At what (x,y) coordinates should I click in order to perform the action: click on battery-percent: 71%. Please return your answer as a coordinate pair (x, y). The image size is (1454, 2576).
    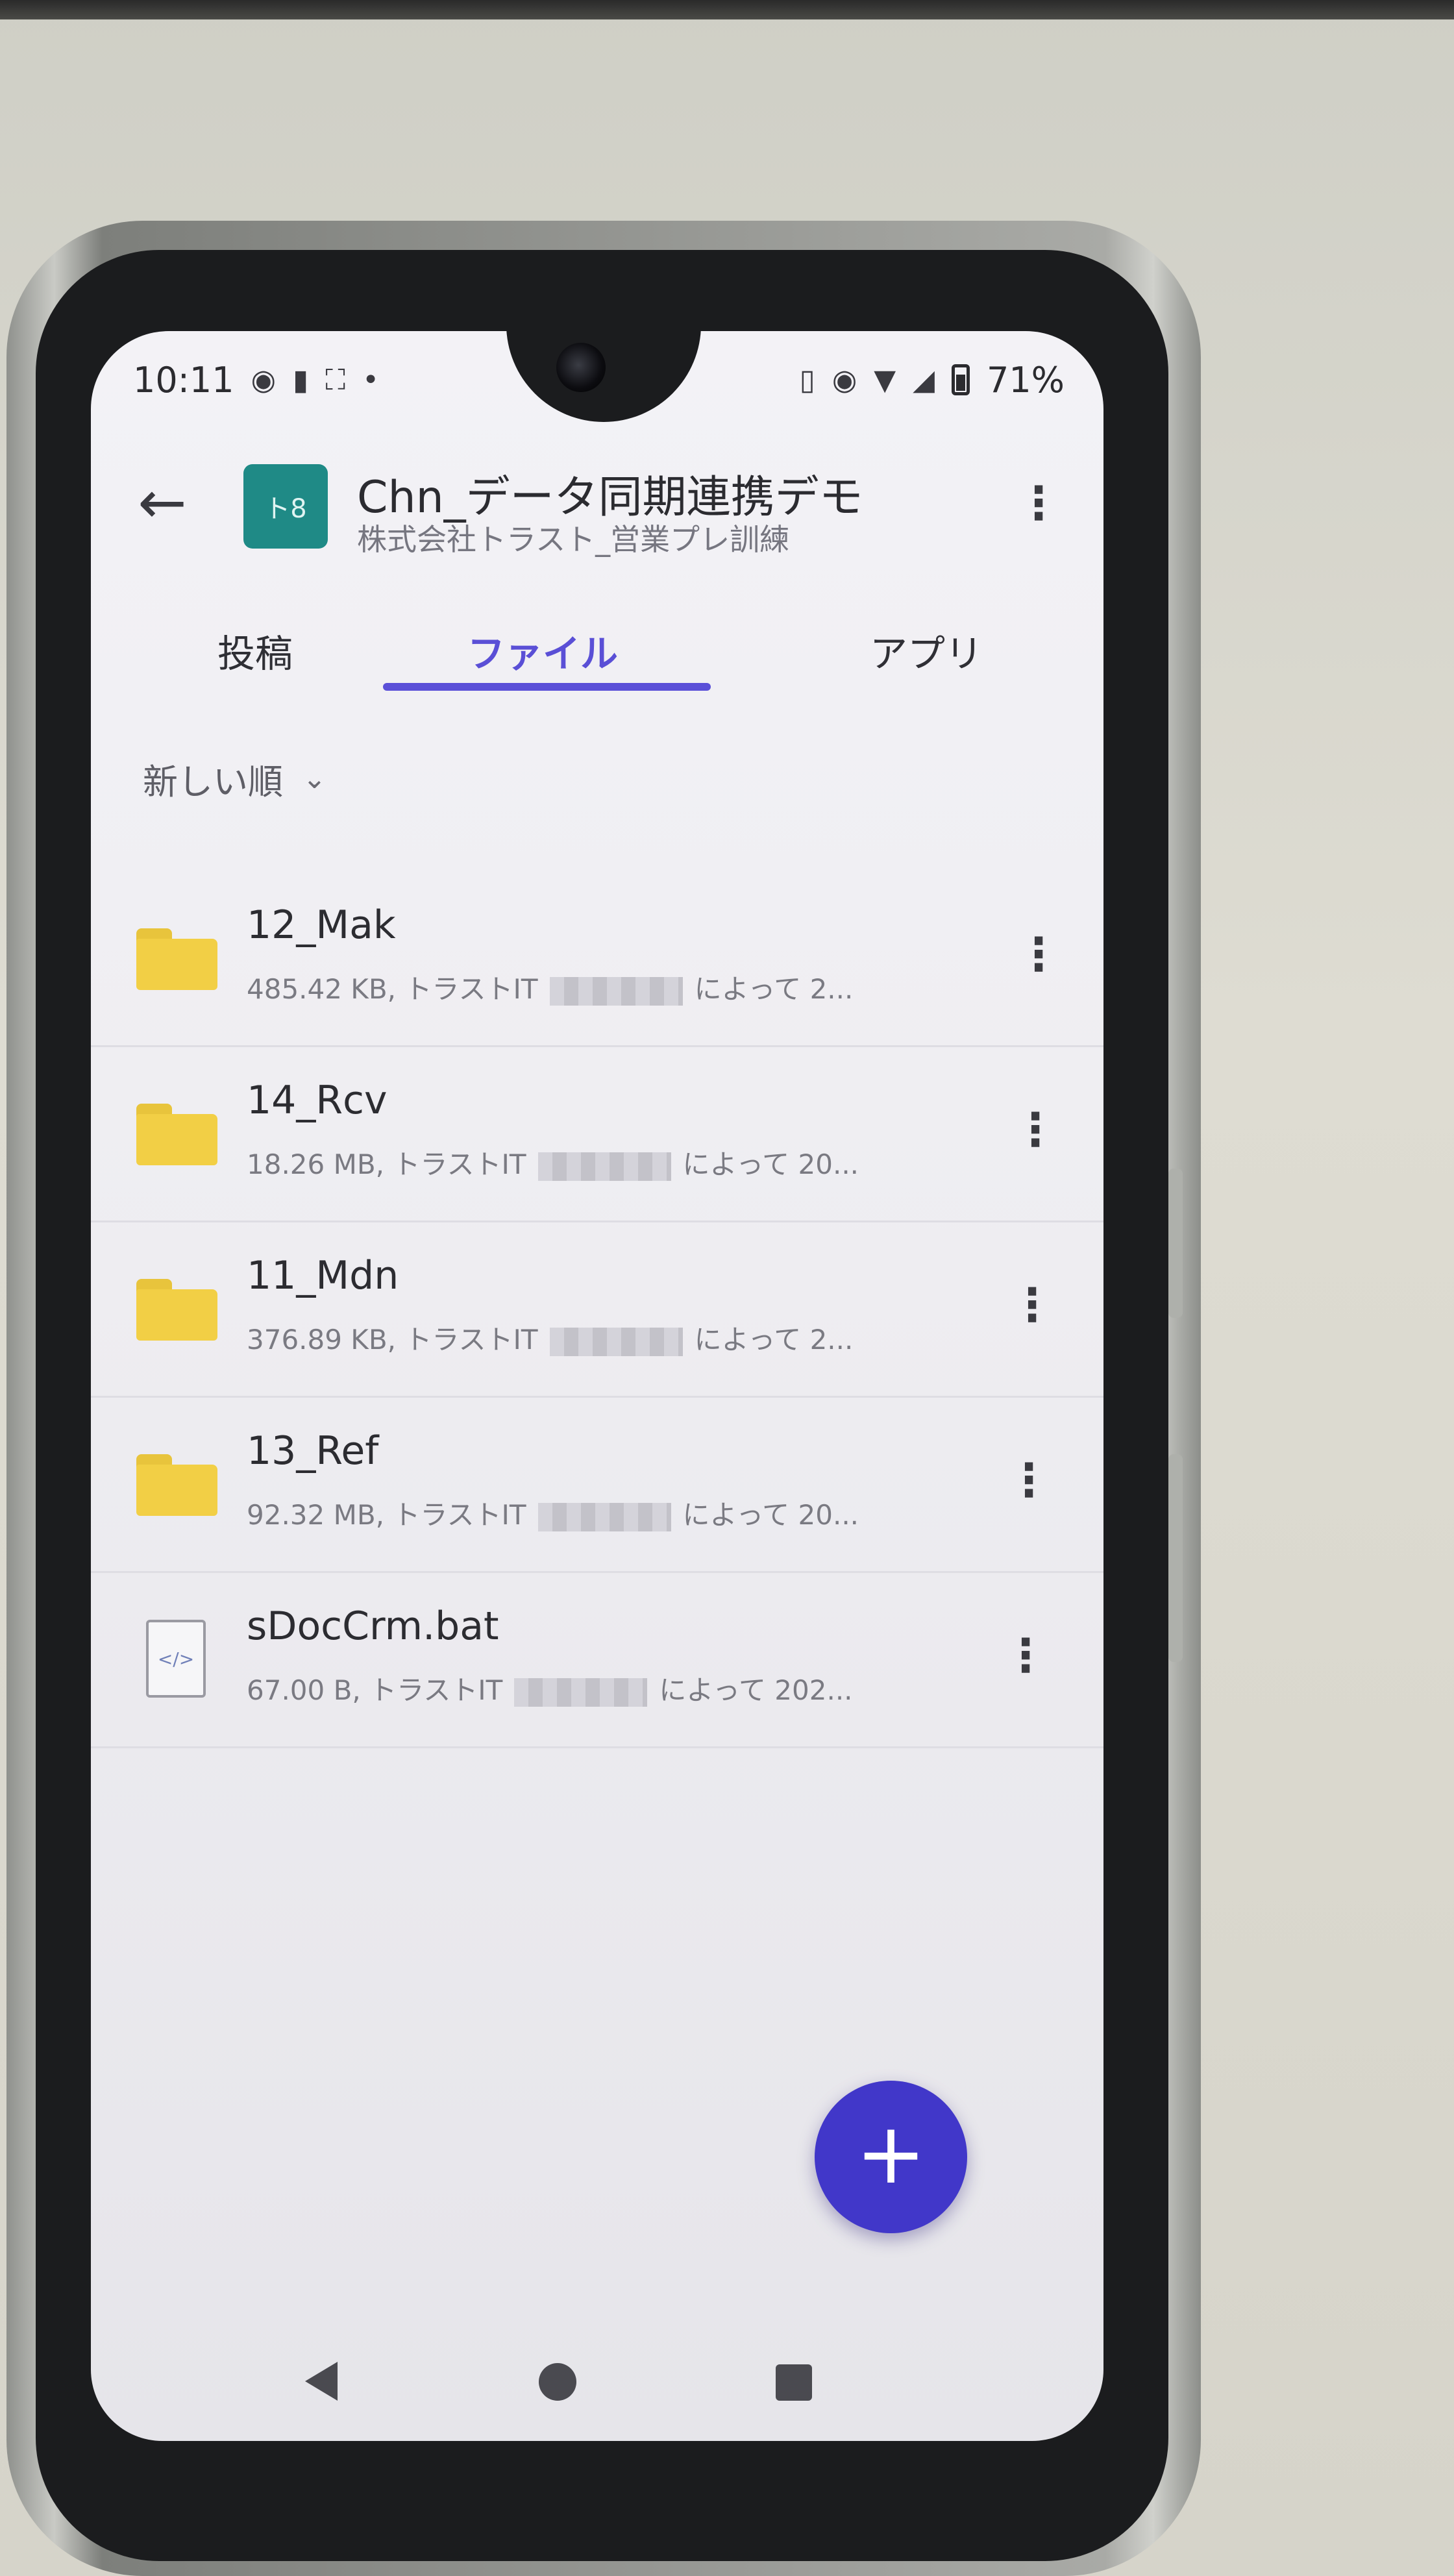
    Looking at the image, I should click on (1025, 380).